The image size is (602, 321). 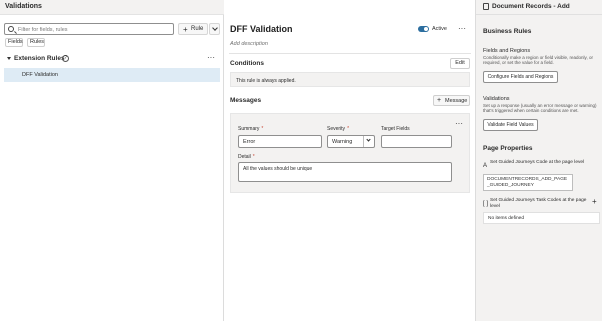 What do you see at coordinates (541, 218) in the screenshot?
I see `task-codes-list: No items defined` at bounding box center [541, 218].